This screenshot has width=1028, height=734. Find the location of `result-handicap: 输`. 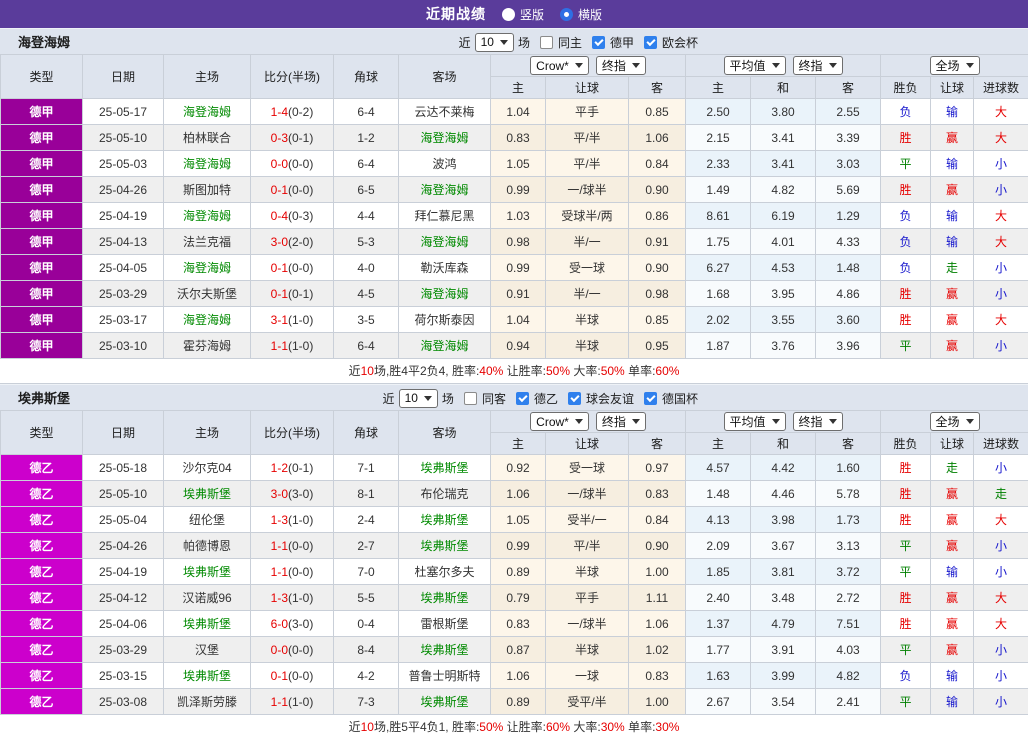

result-handicap: 输 is located at coordinates (952, 675).